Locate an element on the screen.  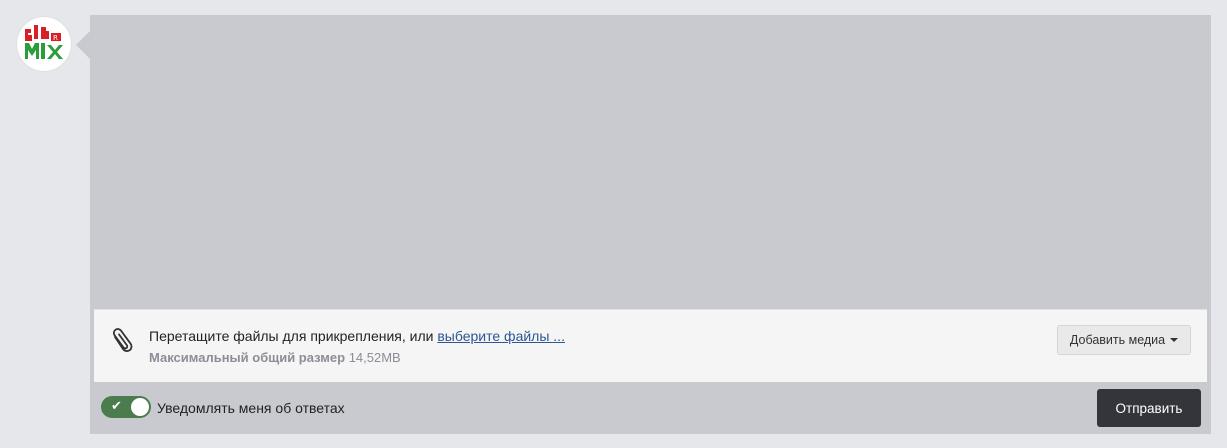
notify-label: Уведомлять меня об ответах is located at coordinates (251, 408).